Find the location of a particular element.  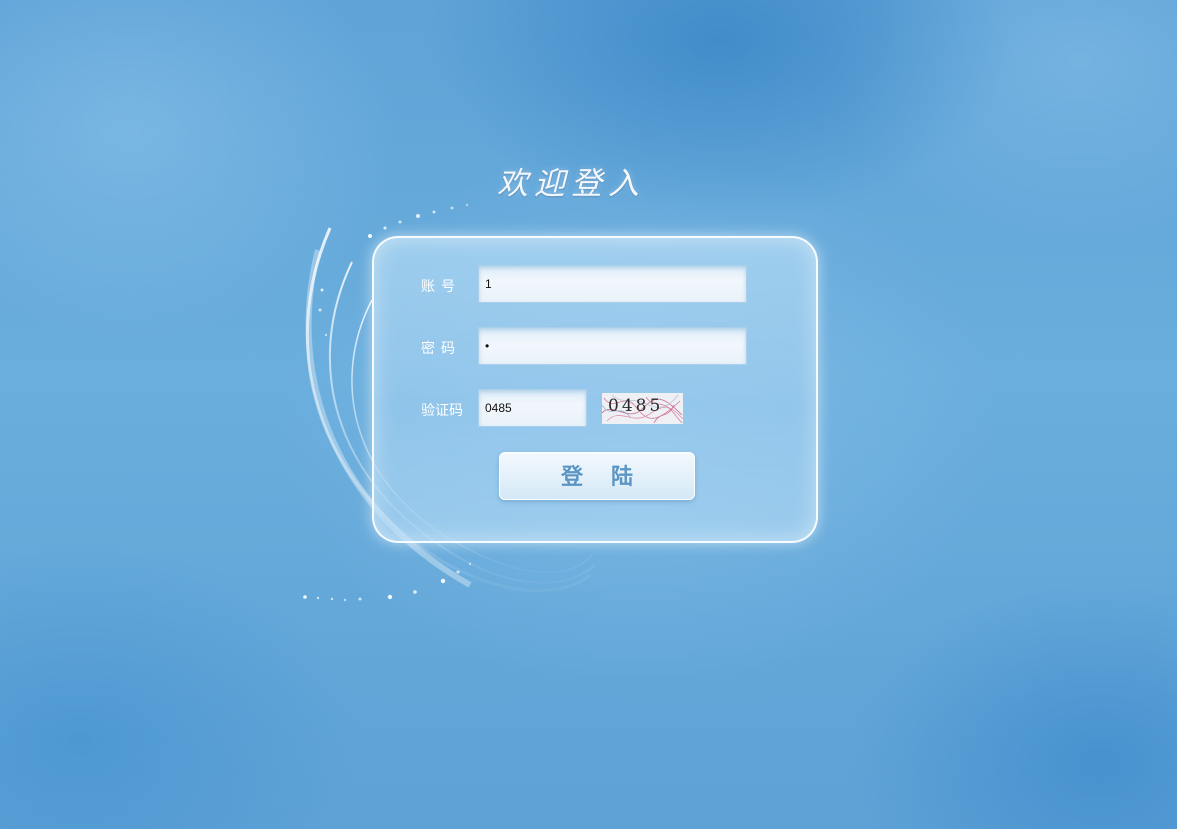

captcha-label: 验证码 is located at coordinates (442, 411).